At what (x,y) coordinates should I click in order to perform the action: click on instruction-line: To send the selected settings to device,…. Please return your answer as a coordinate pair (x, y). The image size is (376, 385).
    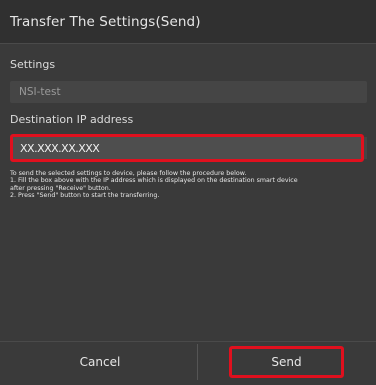
    Looking at the image, I should click on (128, 173).